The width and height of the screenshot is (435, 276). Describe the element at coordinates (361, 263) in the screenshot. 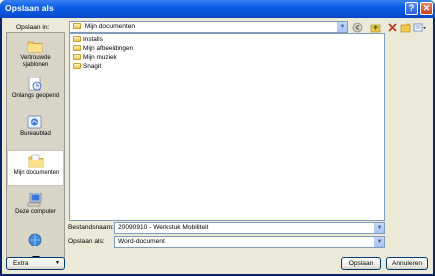

I see `save-button: Opslaan` at that location.